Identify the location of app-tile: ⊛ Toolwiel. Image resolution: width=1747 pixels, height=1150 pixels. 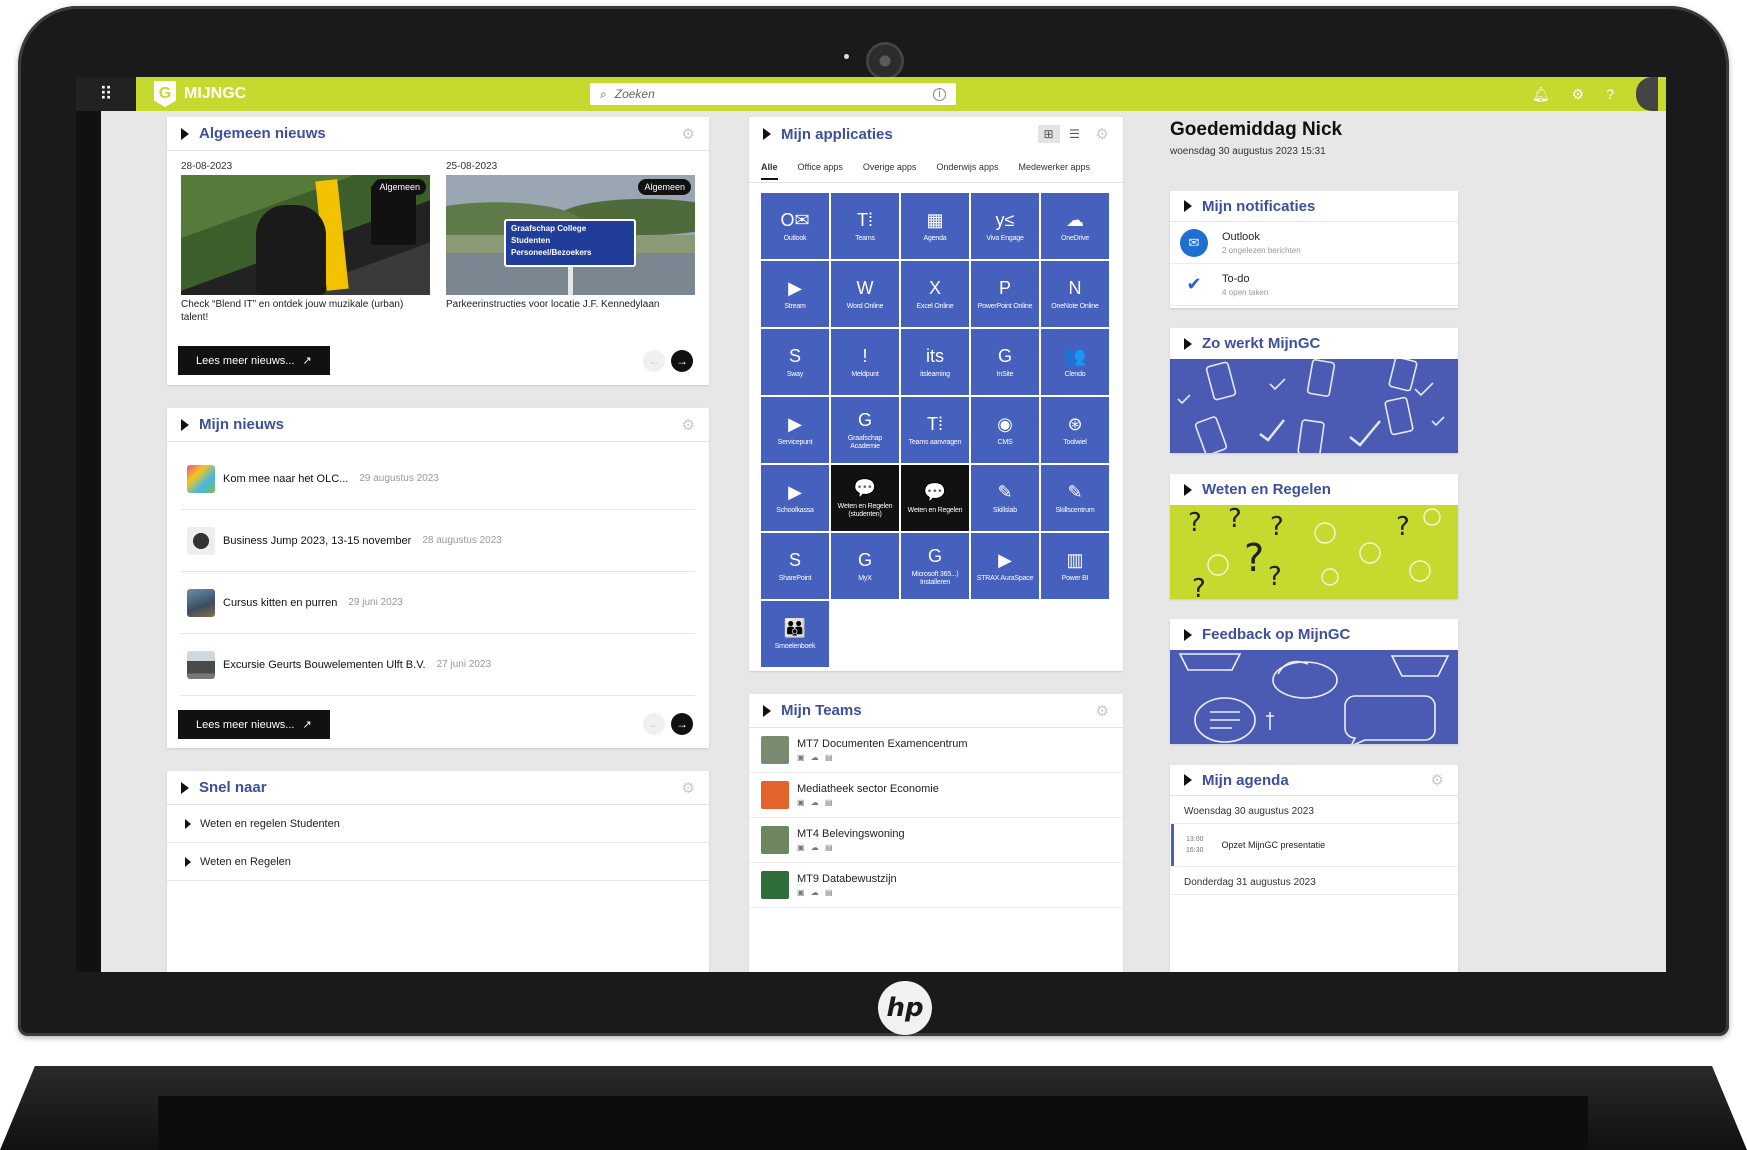
(1075, 430).